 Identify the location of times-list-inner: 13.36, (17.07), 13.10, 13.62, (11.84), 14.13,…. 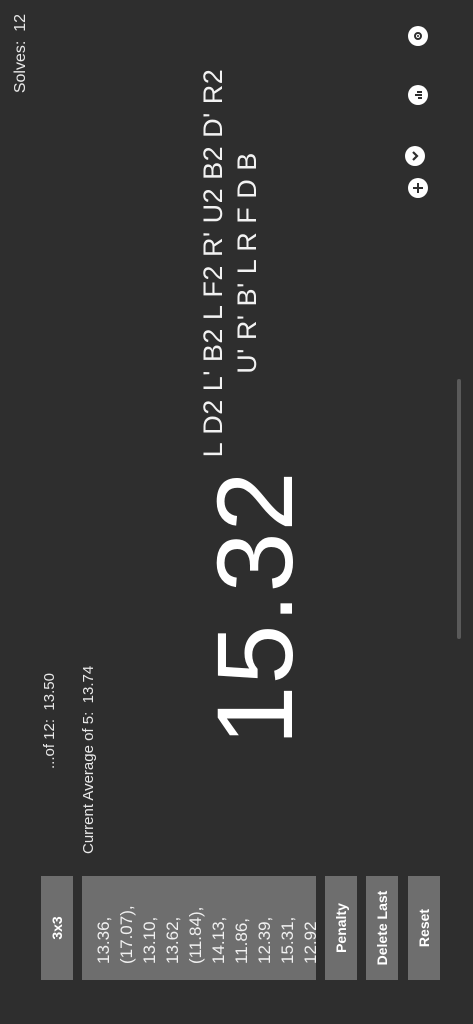
(204, 925).